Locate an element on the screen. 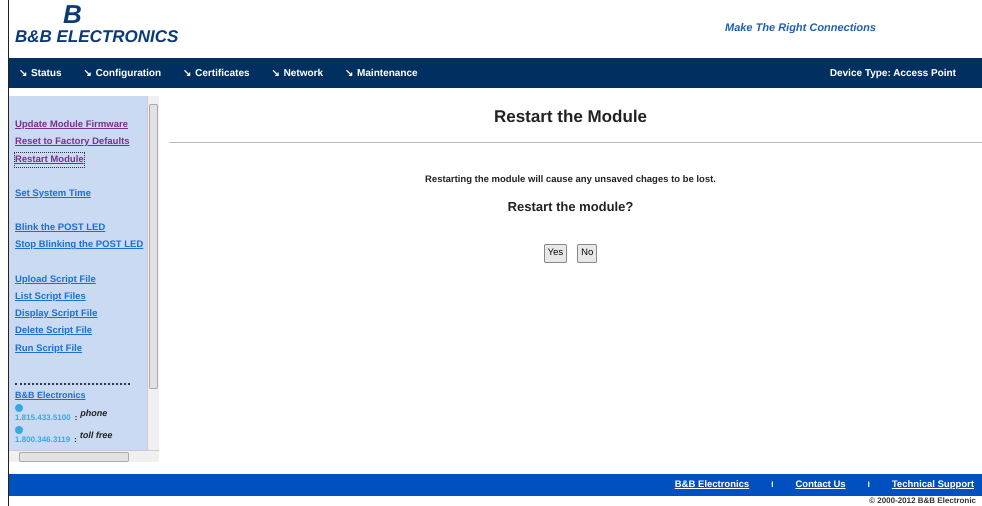 This screenshot has height=506, width=982. phone-number: 1.815.433.5100 is located at coordinates (43, 418).